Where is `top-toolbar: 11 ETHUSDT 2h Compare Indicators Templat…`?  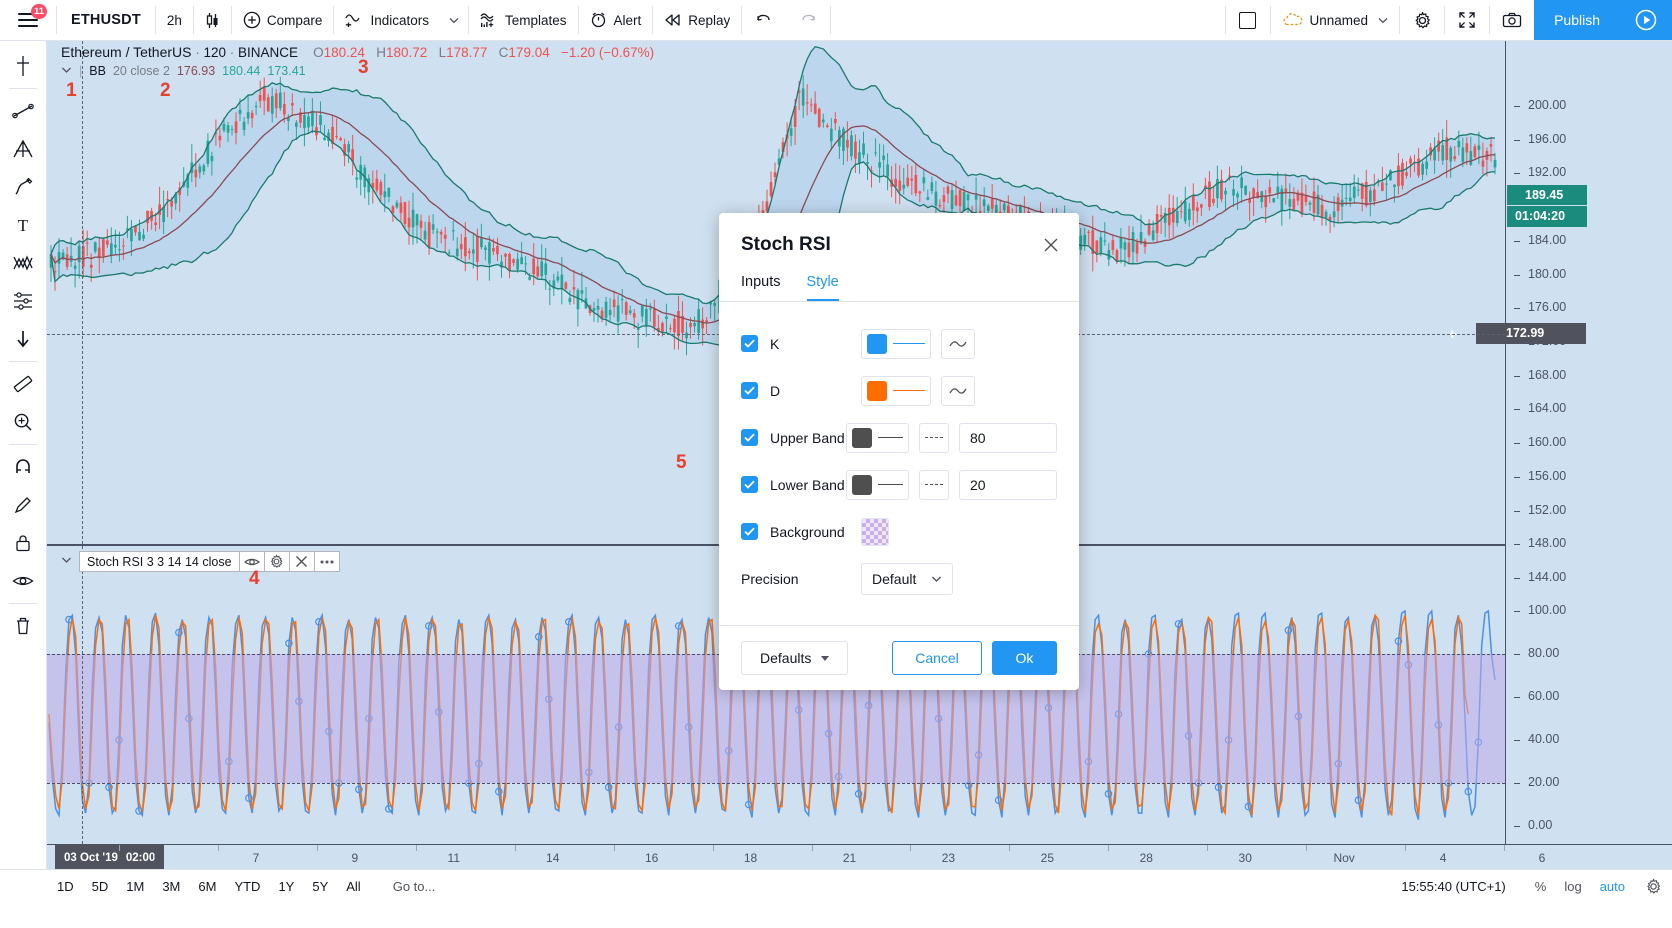 top-toolbar: 11 ETHUSDT 2h Compare Indicators Templat… is located at coordinates (836, 20).